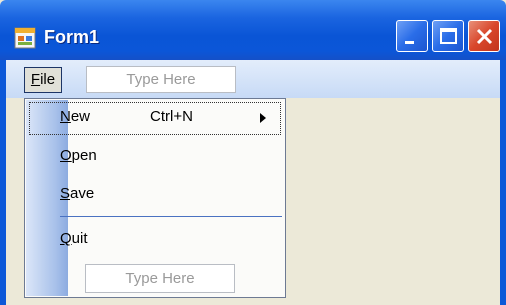 The width and height of the screenshot is (506, 305). I want to click on minimize-button, so click(412, 36).